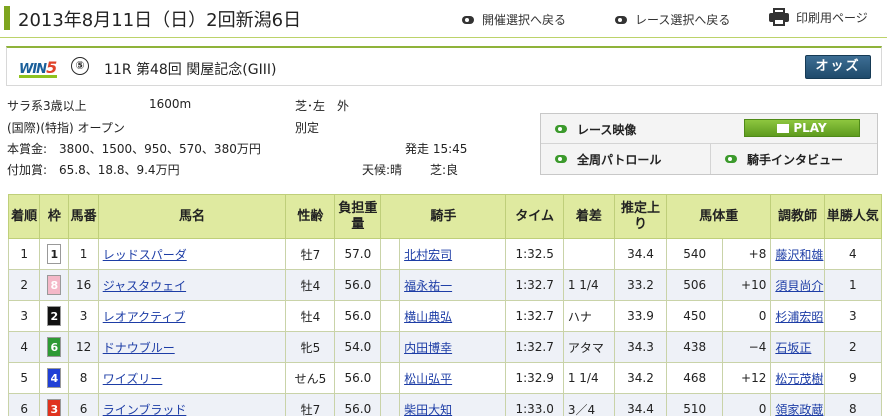  I want to click on horse-name-link: レオアクティブ, so click(144, 317).